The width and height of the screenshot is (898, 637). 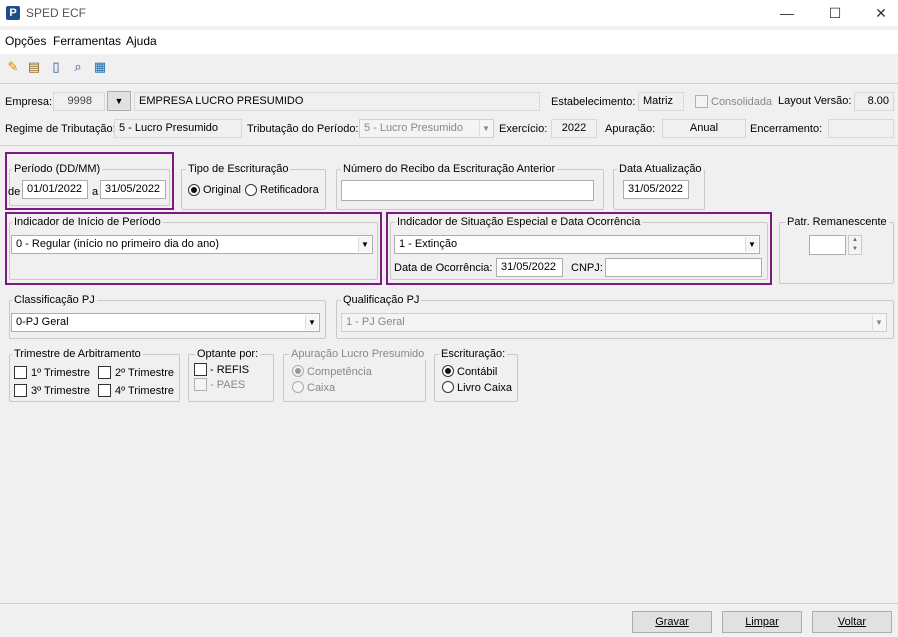 What do you see at coordinates (523, 129) in the screenshot?
I see `exercicio-label: Exercício:` at bounding box center [523, 129].